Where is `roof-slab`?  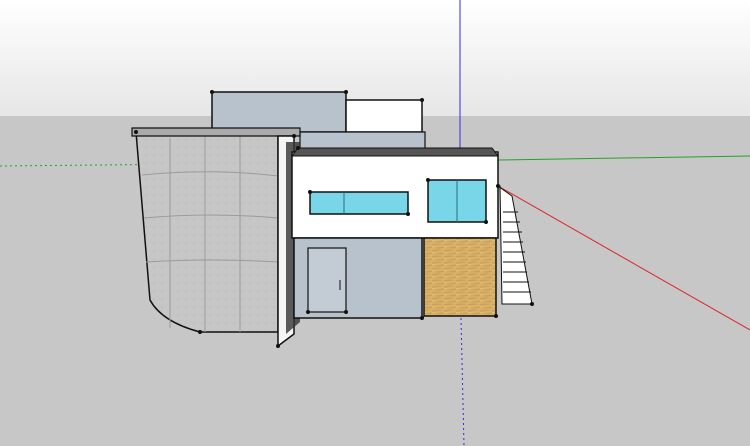 roof-slab is located at coordinates (395, 152).